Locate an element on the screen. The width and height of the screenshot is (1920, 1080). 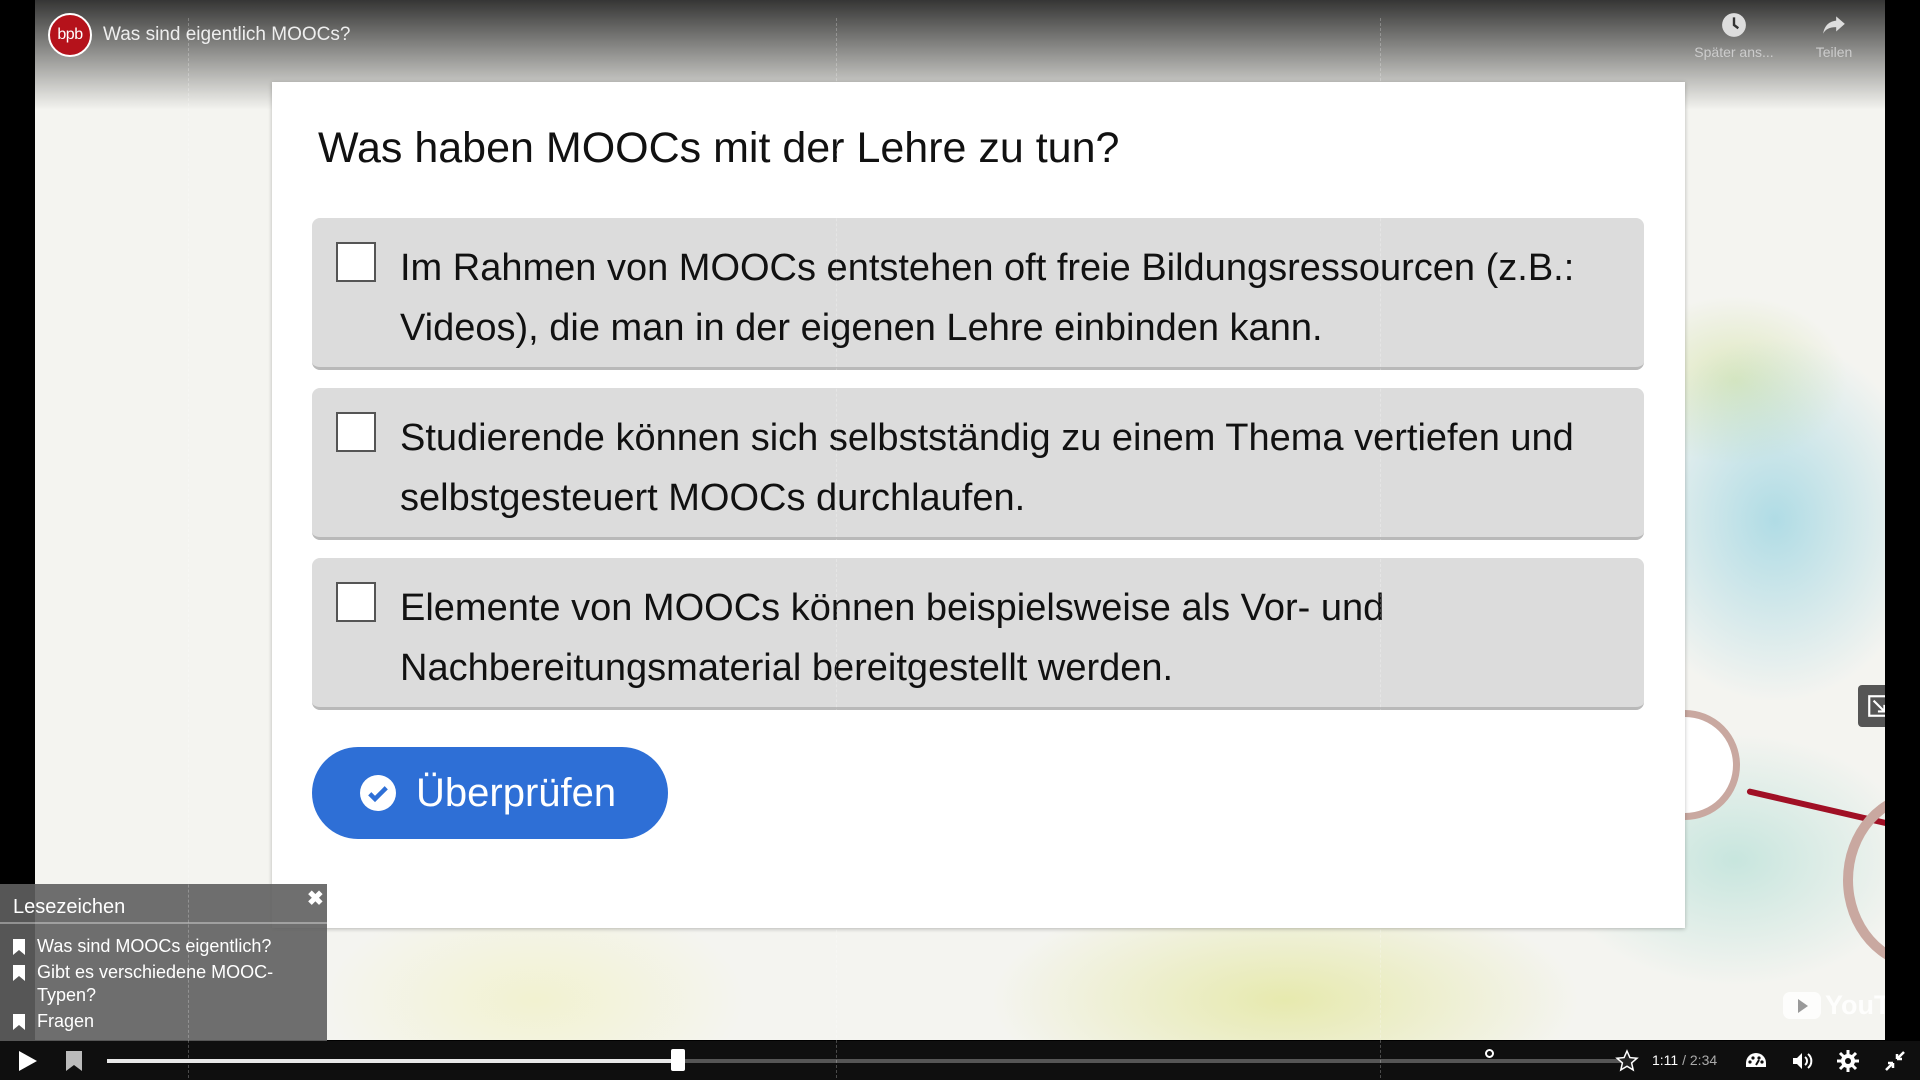
bookmark-label: Fragen is located at coordinates (66, 1021).